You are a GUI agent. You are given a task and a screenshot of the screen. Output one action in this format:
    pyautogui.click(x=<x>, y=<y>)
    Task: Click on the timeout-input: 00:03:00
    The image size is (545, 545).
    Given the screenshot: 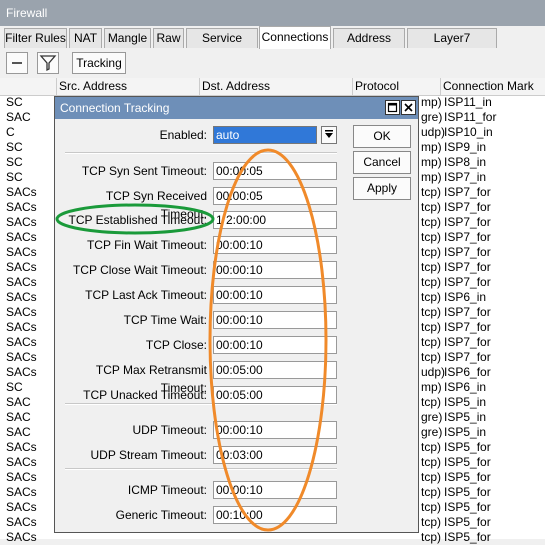 What is the action you would take?
    pyautogui.click(x=275, y=455)
    